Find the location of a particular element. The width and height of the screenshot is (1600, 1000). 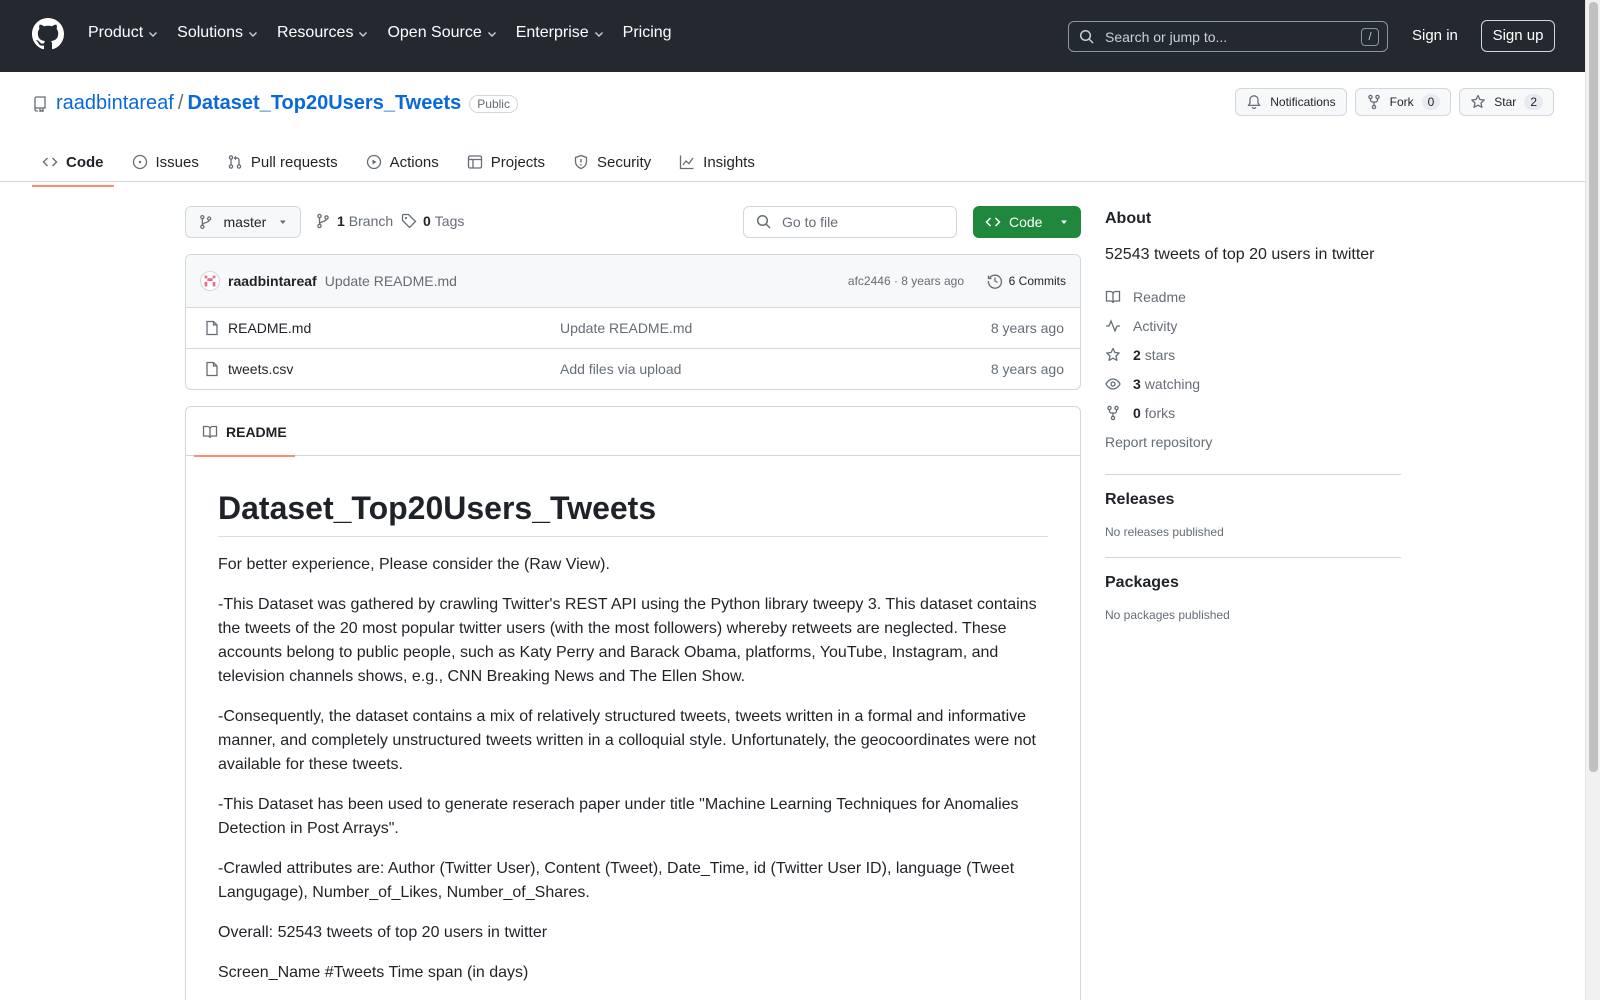

commit-message-link: Update README.md is located at coordinates (391, 281).